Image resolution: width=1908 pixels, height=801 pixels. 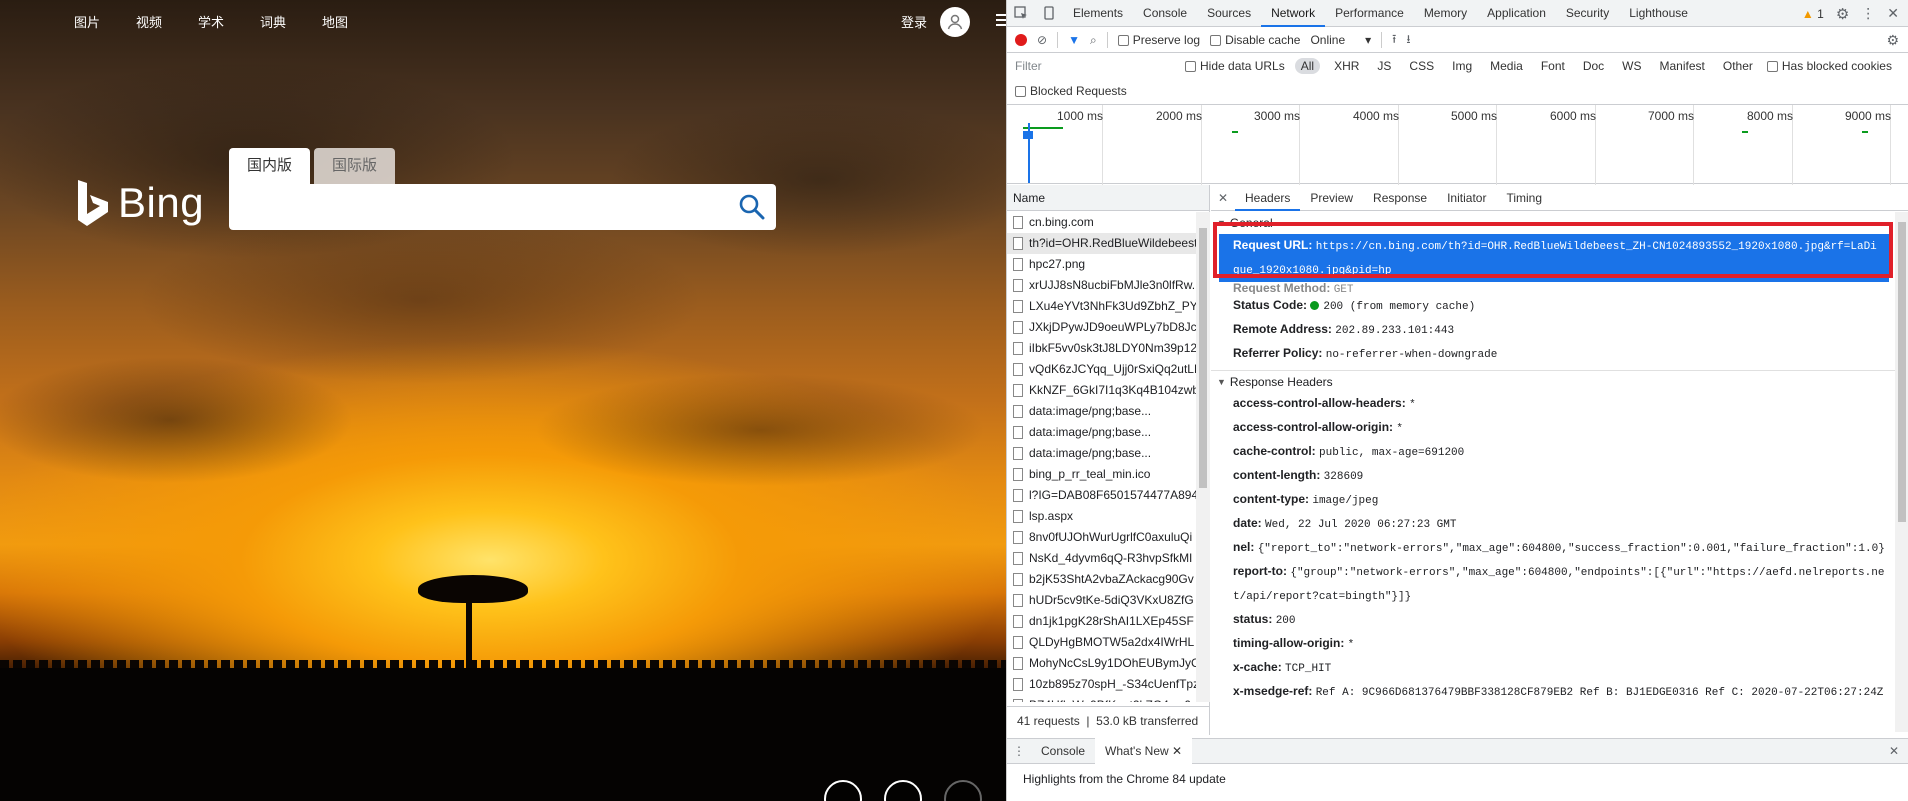 What do you see at coordinates (1331, 198) in the screenshot?
I see `tab-preview: Preview` at bounding box center [1331, 198].